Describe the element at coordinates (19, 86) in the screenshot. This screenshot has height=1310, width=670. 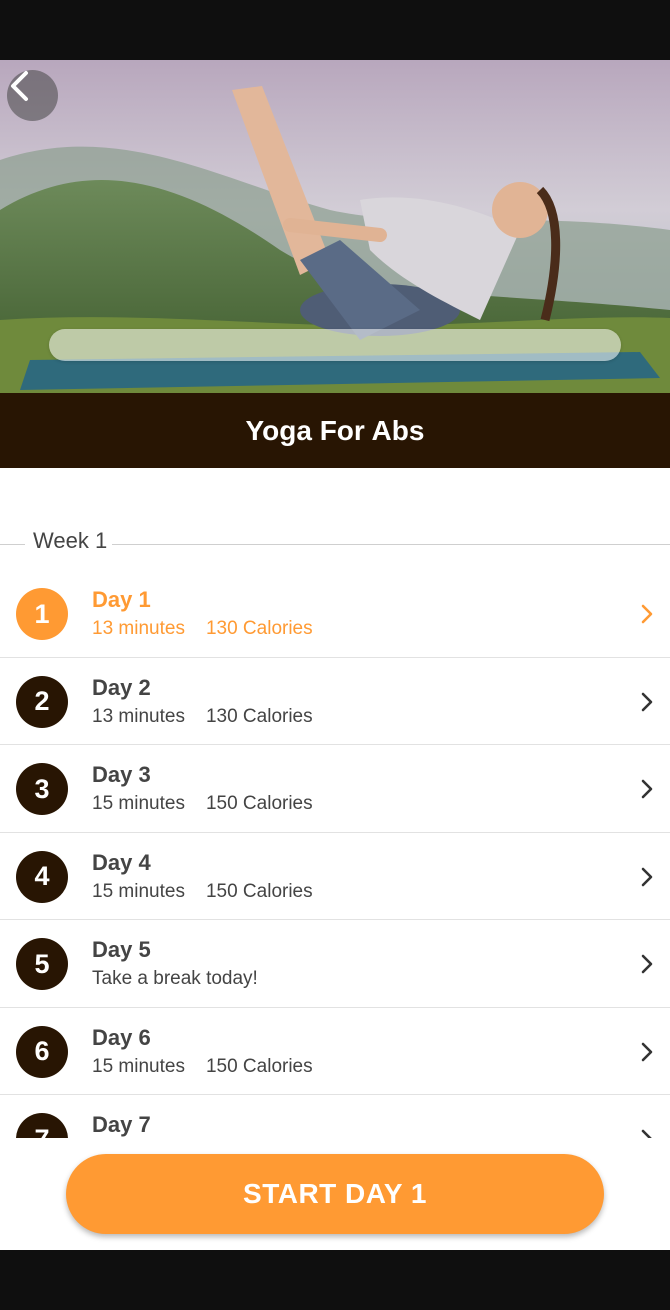
I see `chevron-left-icon` at that location.